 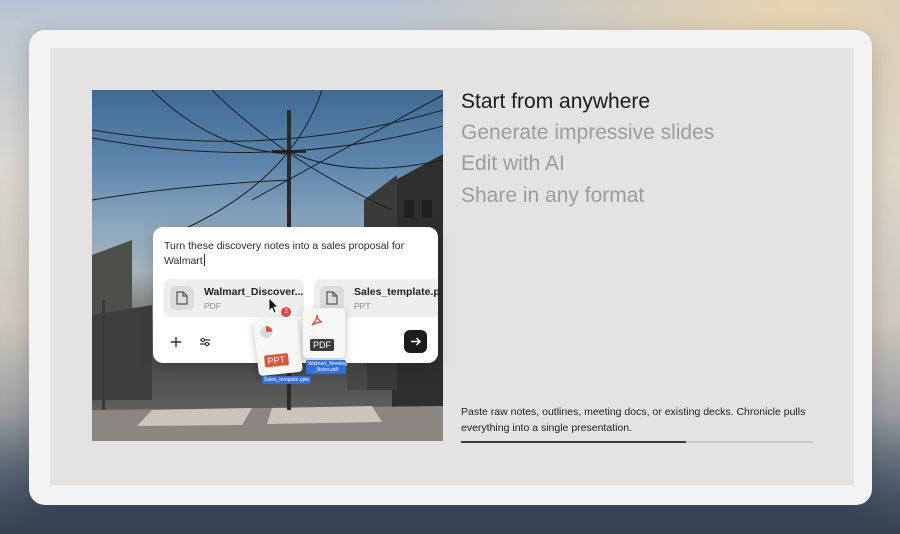 I want to click on attachment-name: Sales_template.p, so click(x=396, y=292).